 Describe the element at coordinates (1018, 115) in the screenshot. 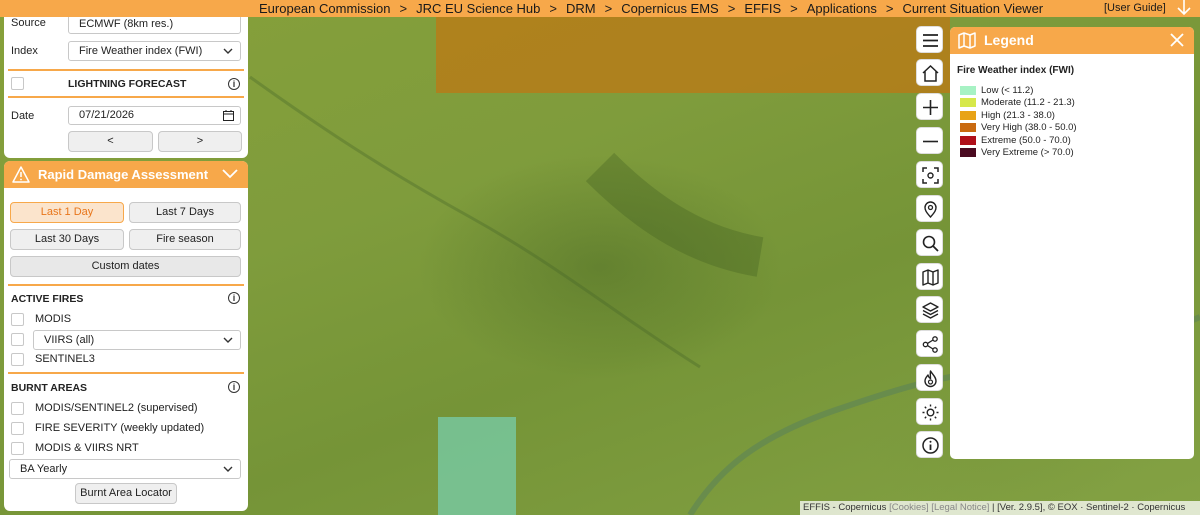

I see `legend-label: High (21.3 - 38.0)` at that location.